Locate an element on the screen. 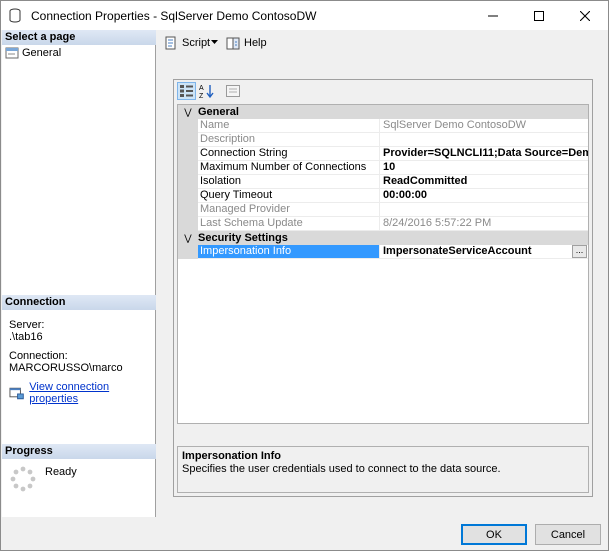 The width and height of the screenshot is (609, 551). property-value: Provider=SQLNCLI11;Data Source=Demo; is located at coordinates (484, 154).